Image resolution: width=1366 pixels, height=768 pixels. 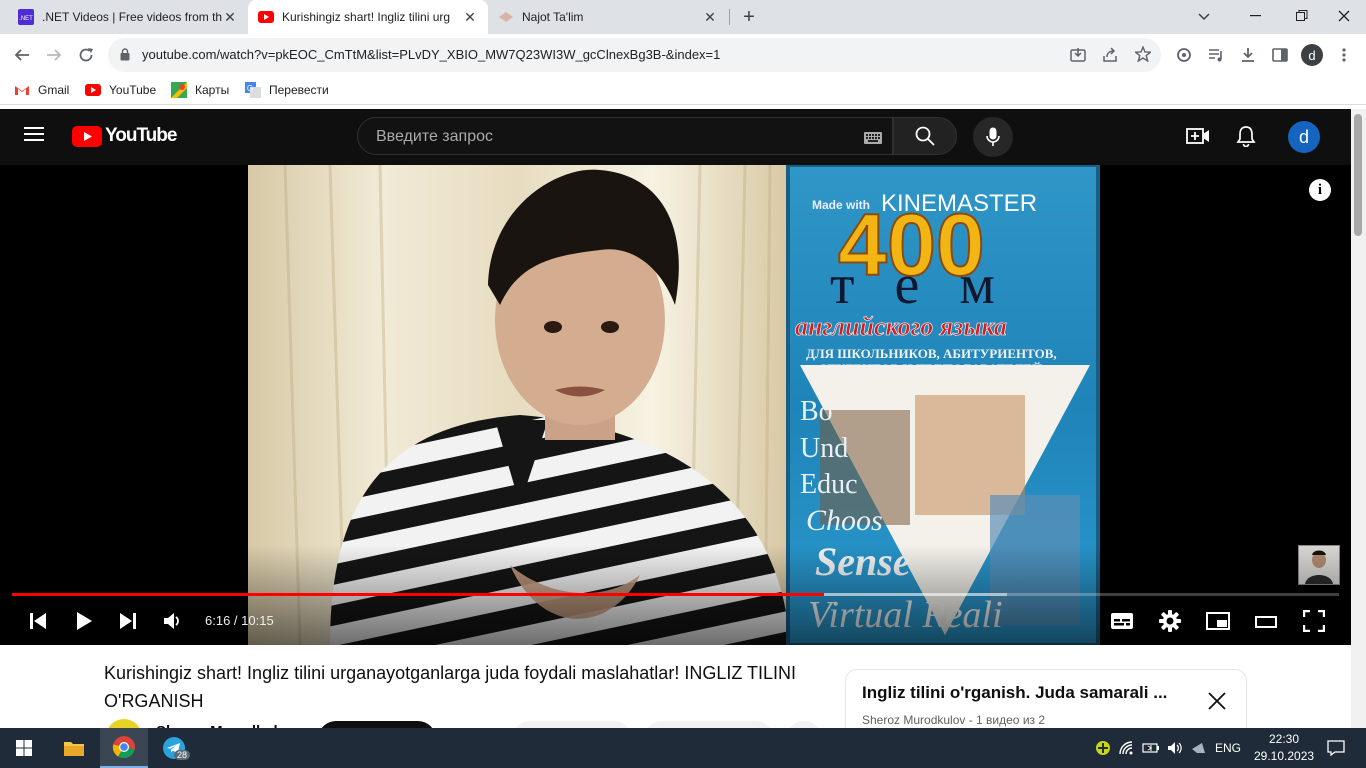 I want to click on profile-avatar: d, so click(x=1312, y=55).